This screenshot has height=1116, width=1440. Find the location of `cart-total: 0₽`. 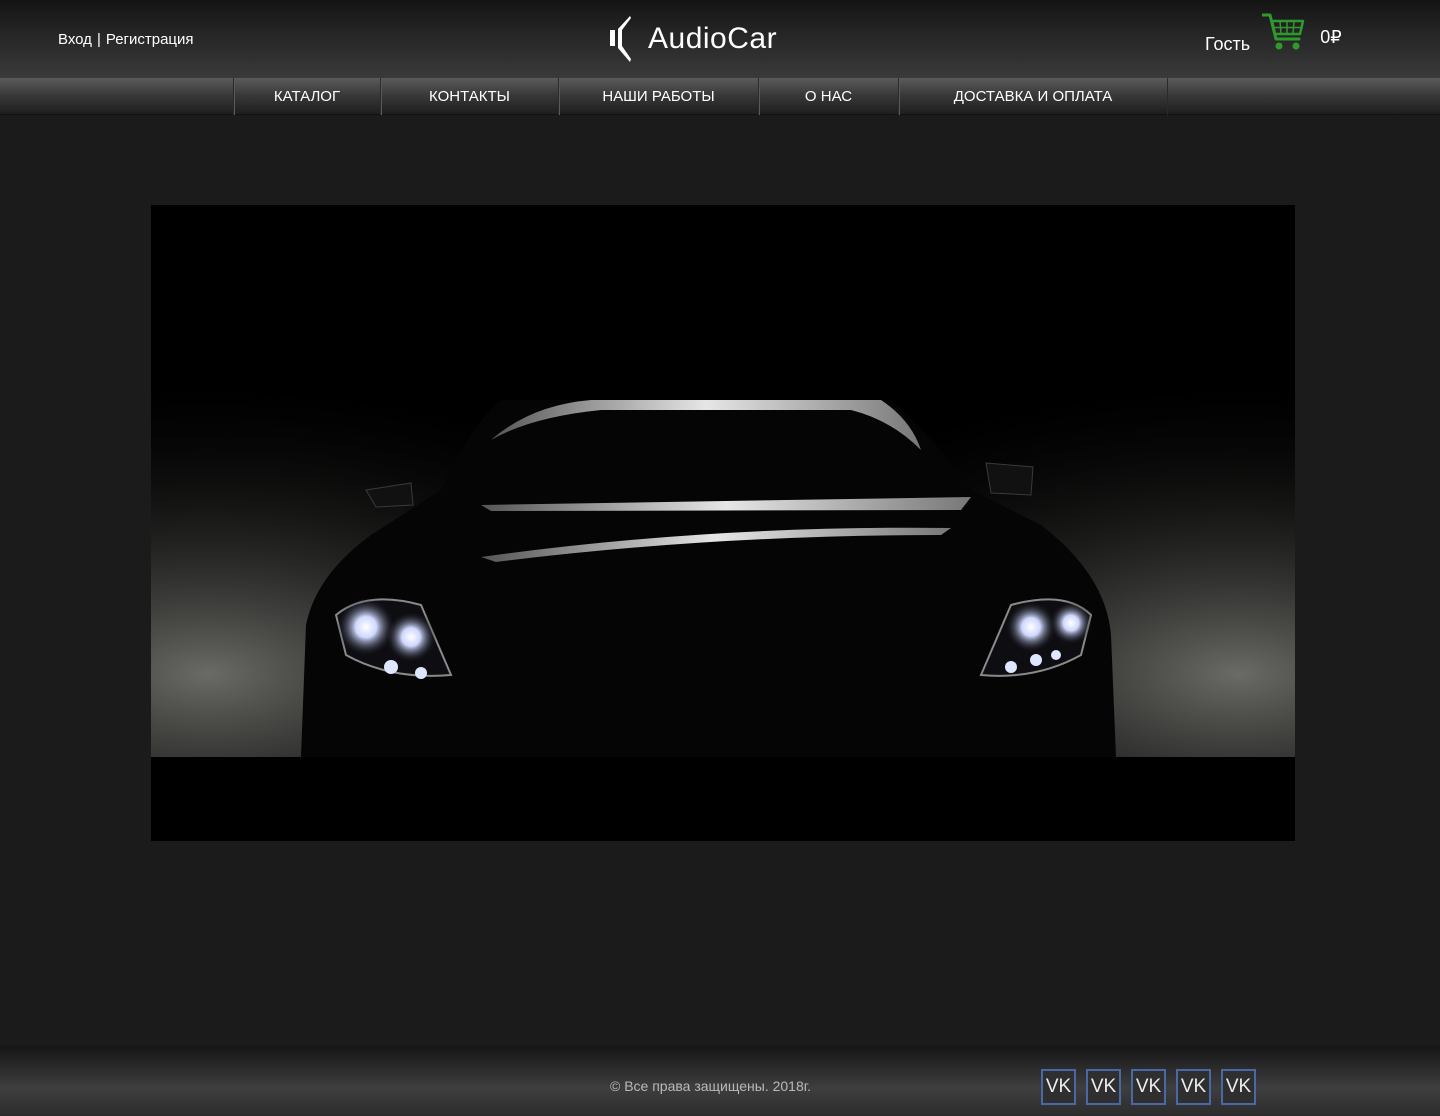

cart-total: 0₽ is located at coordinates (1331, 37).